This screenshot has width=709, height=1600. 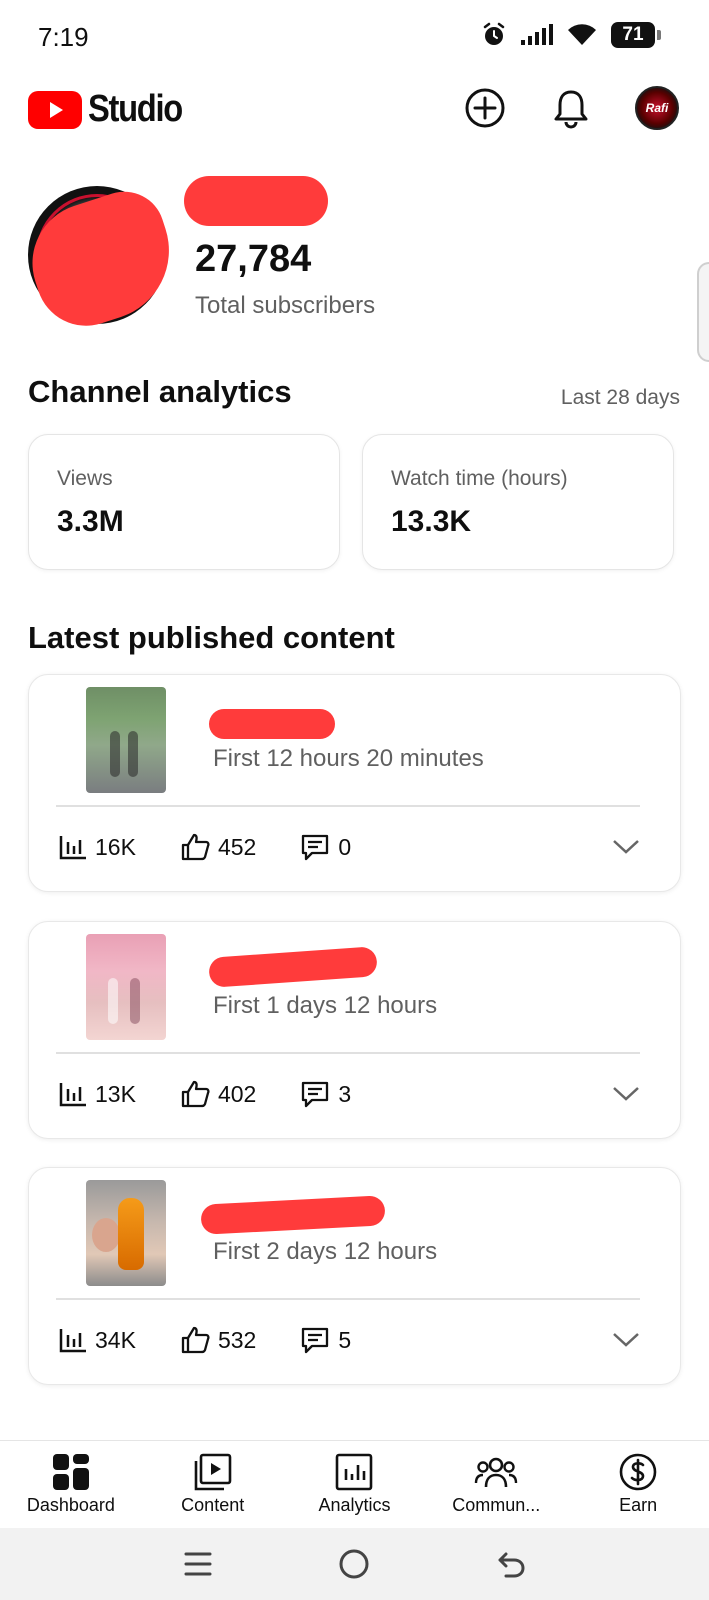 I want to click on nav-content: Content, so click(x=213, y=1484).